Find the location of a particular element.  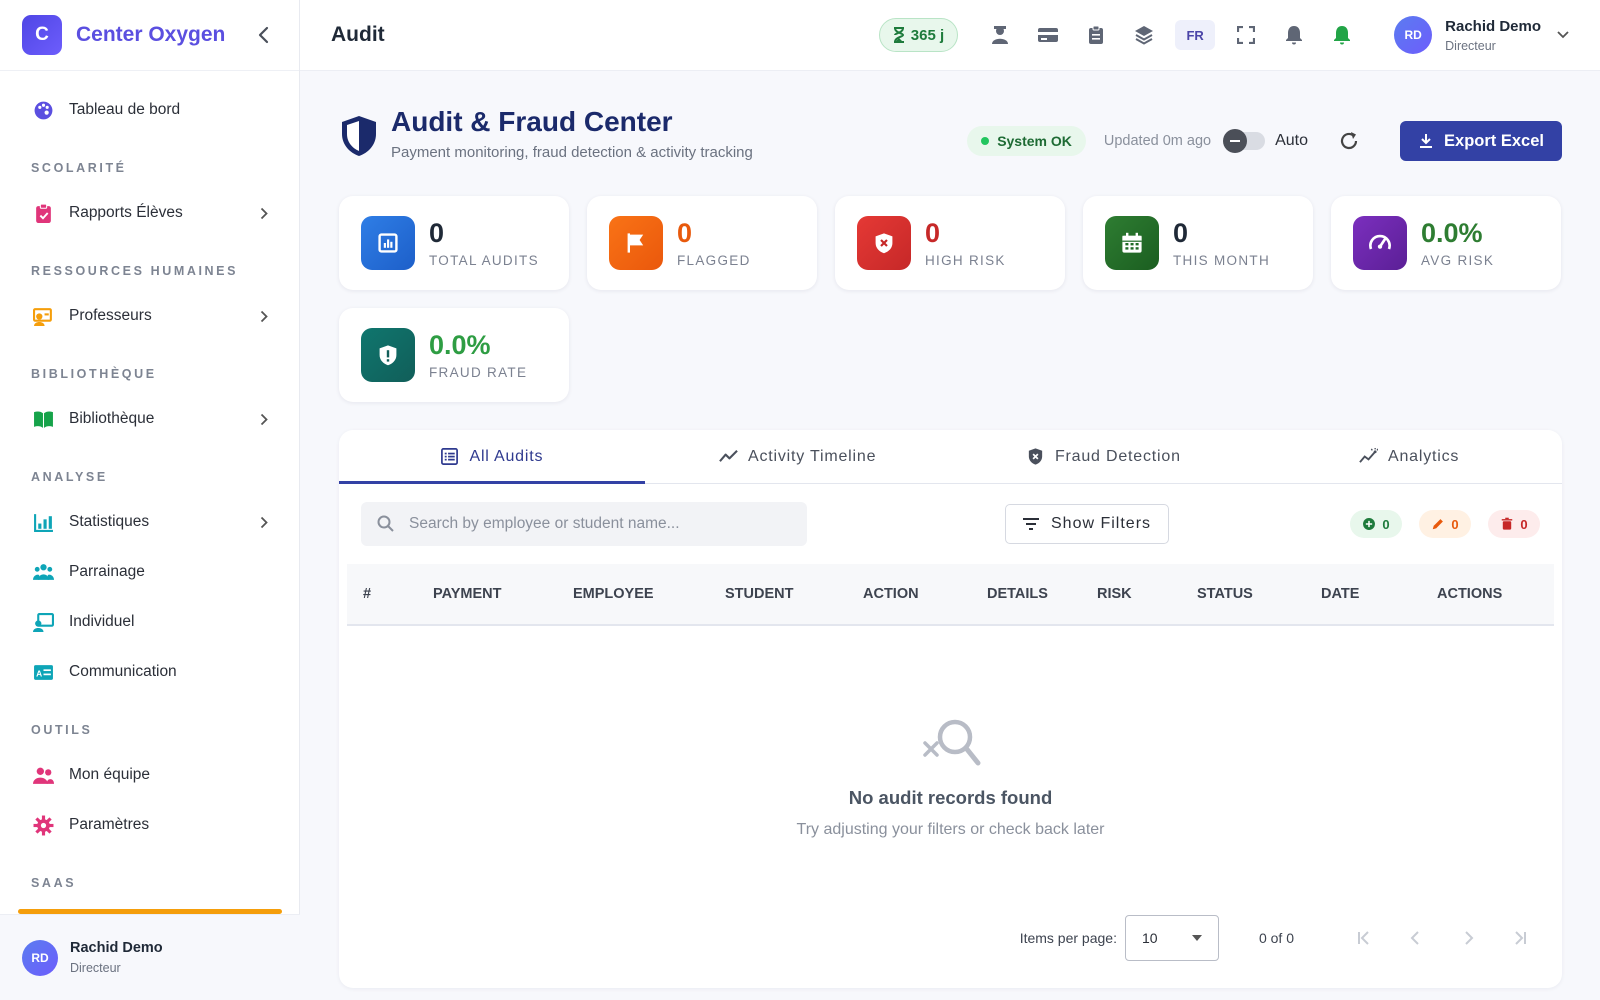

chevron-right-icon is located at coordinates (1469, 938).